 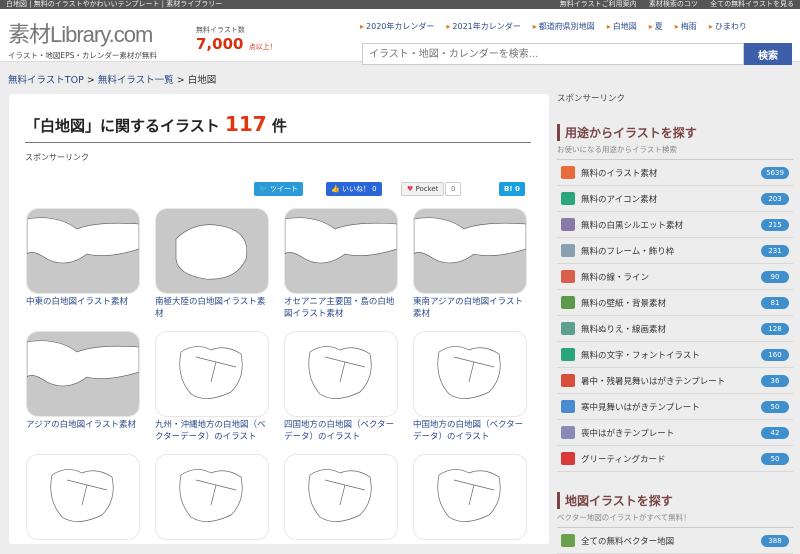 I want to click on twitter-icon: 🐦, so click(x=264, y=189).